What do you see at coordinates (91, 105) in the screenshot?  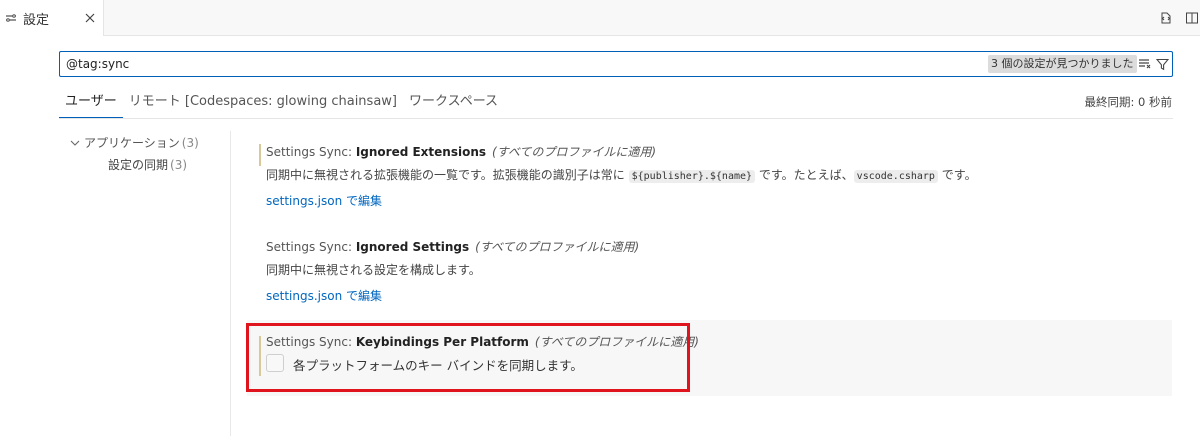 I see `tab-user: ユーザー` at bounding box center [91, 105].